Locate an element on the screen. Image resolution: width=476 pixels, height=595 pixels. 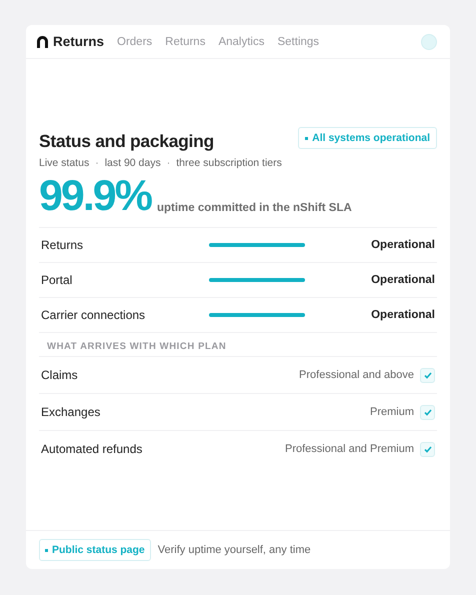
status-page-link: Public status page is located at coordinates (95, 550).